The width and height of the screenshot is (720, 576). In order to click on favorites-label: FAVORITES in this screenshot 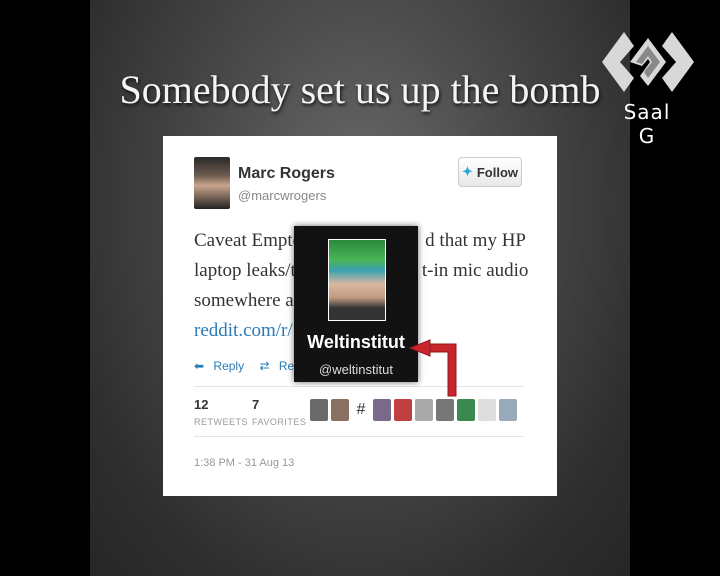, I will do `click(279, 422)`.